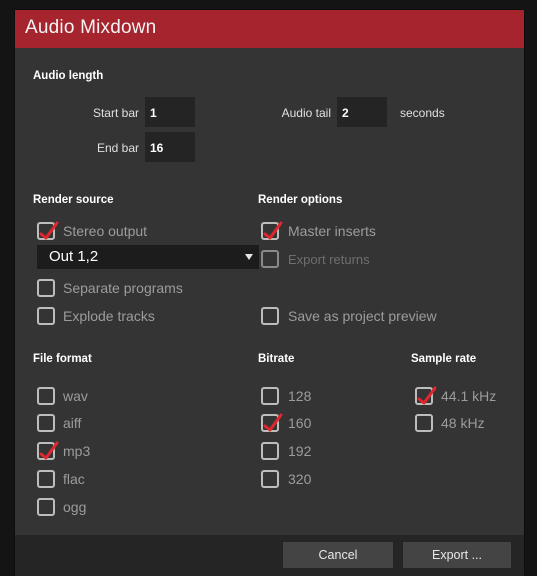  I want to click on export-returns-label: Export returns, so click(329, 259).